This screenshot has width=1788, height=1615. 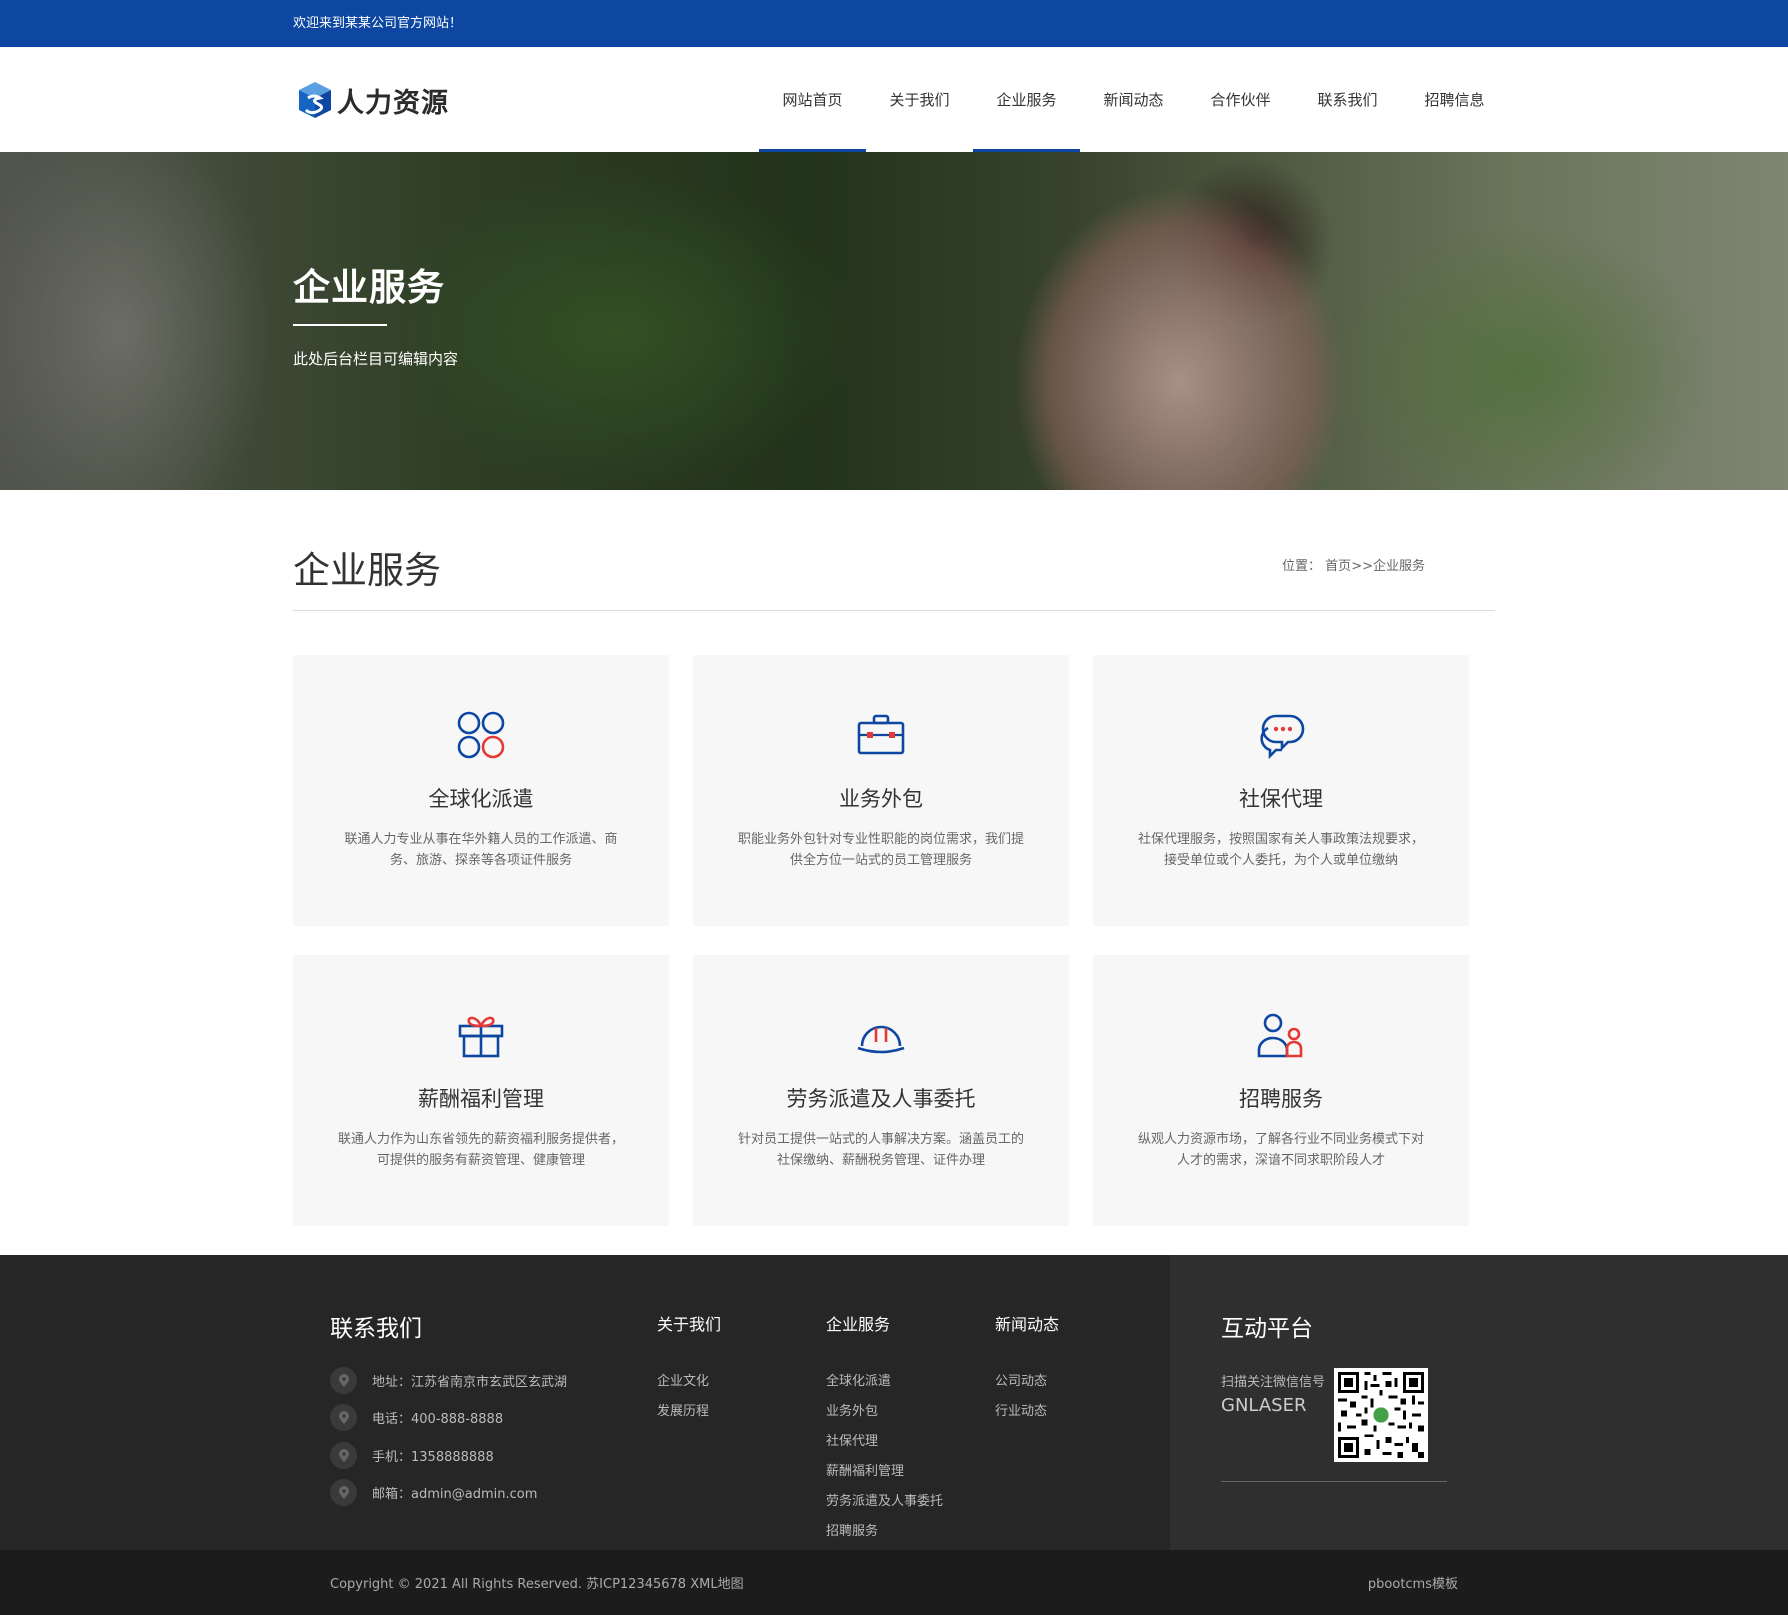 I want to click on template-credit: pbootcms模板, so click(x=1413, y=1582).